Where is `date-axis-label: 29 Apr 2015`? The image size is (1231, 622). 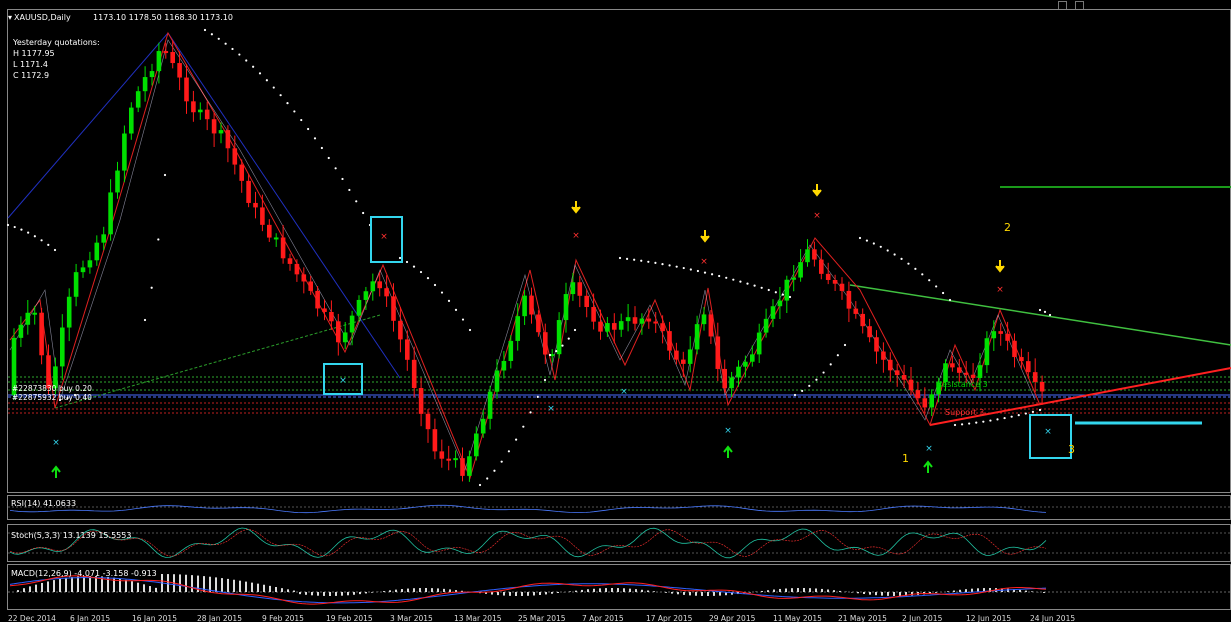
date-axis-label: 29 Apr 2015 is located at coordinates (732, 618).